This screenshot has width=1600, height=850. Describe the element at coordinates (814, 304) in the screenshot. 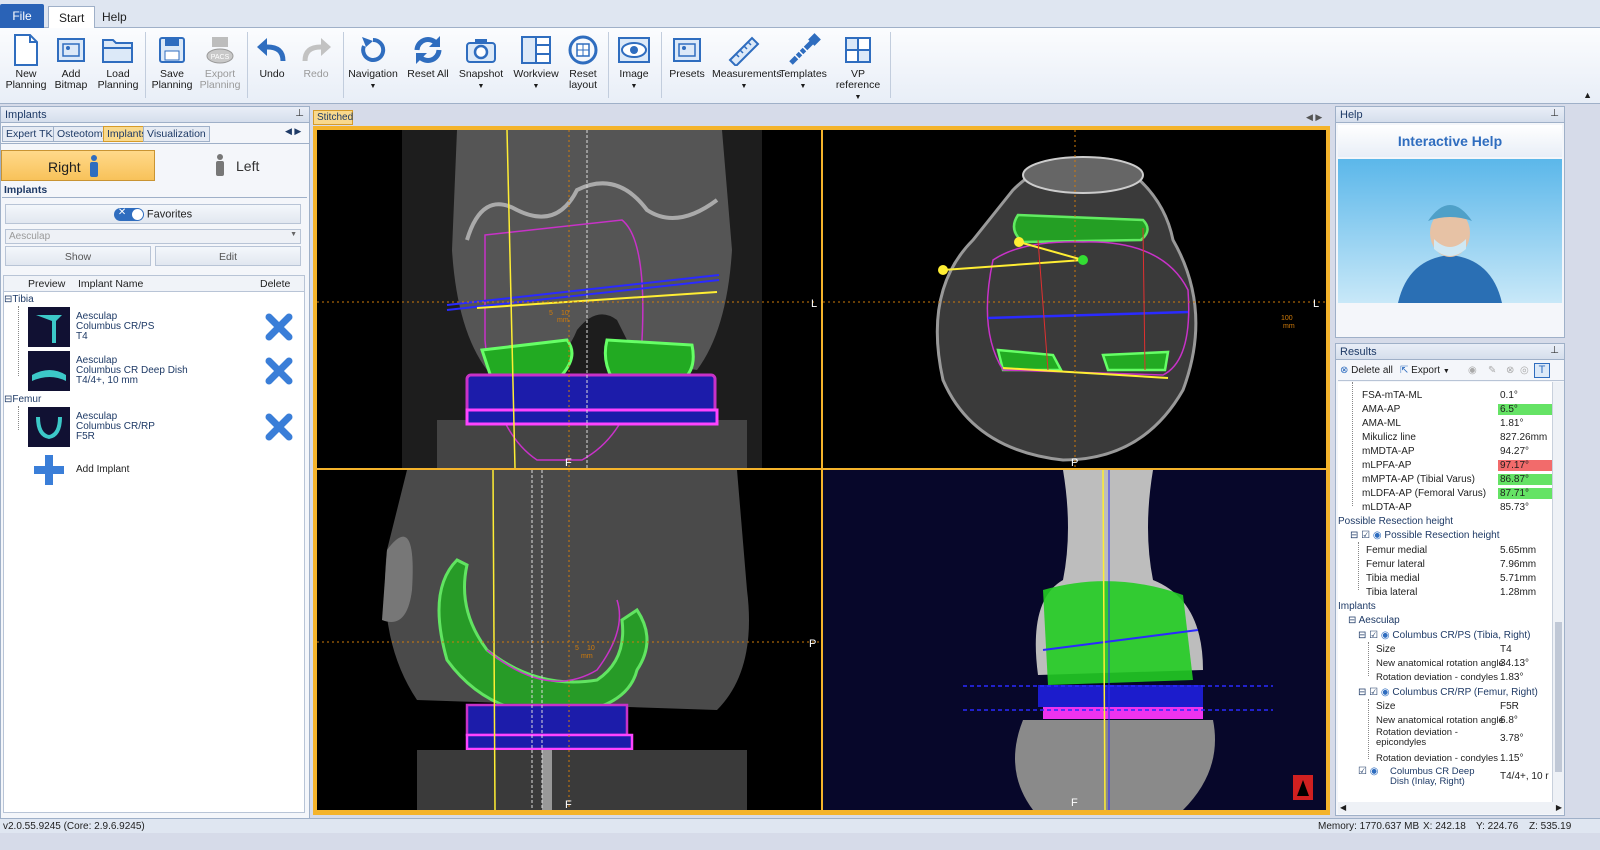

I see `orientation-label: L` at that location.